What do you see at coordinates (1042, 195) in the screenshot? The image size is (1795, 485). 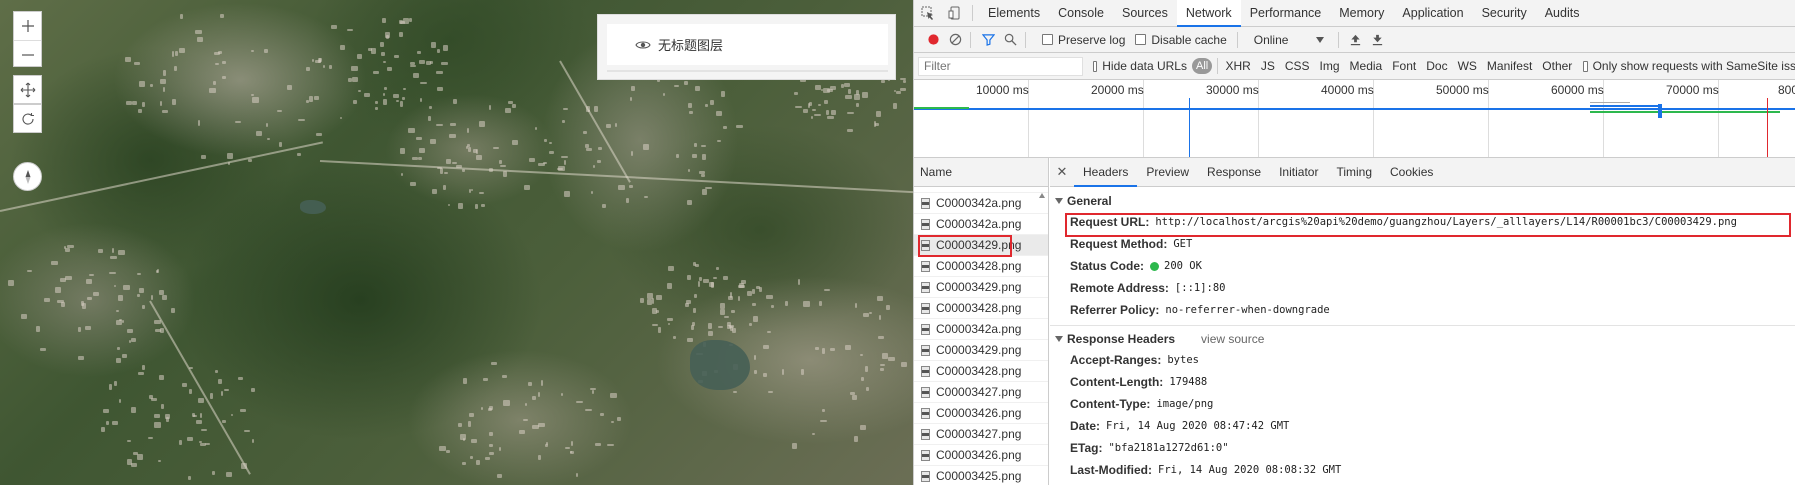 I see `scroll-up-arrow` at bounding box center [1042, 195].